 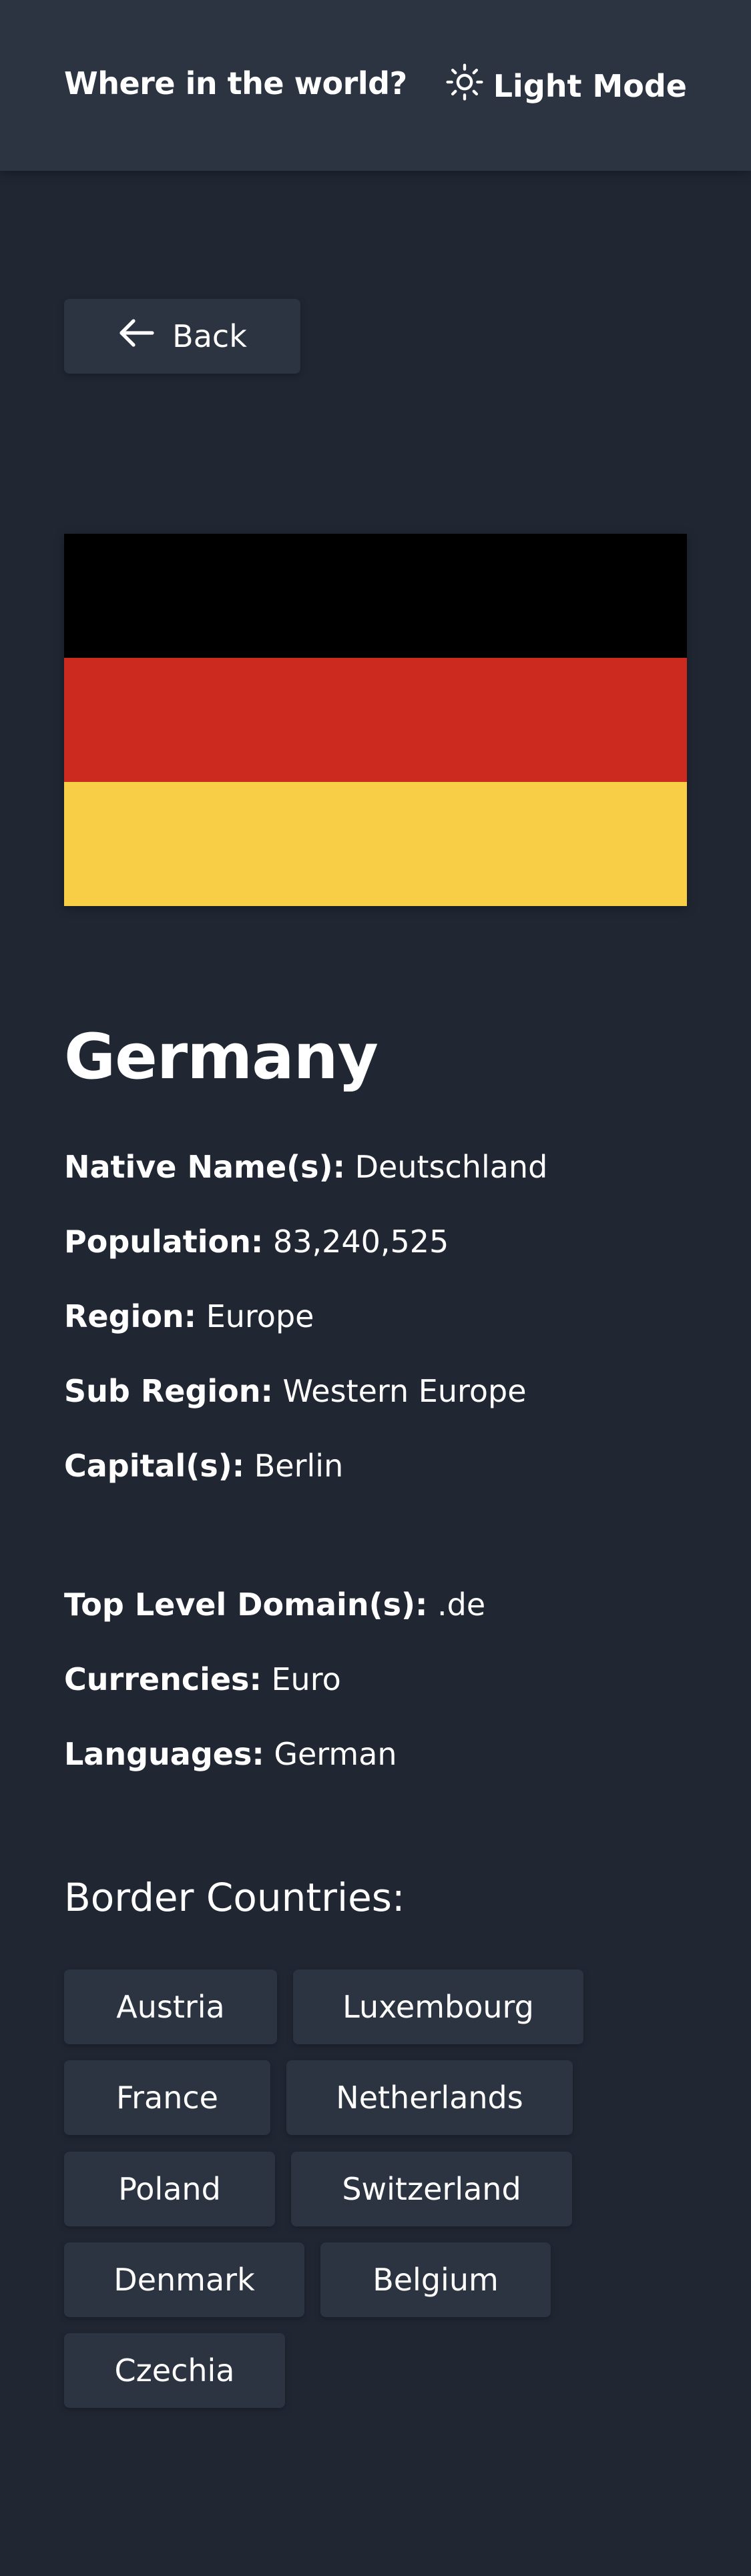 What do you see at coordinates (136, 336) in the screenshot?
I see `arrow-left-icon` at bounding box center [136, 336].